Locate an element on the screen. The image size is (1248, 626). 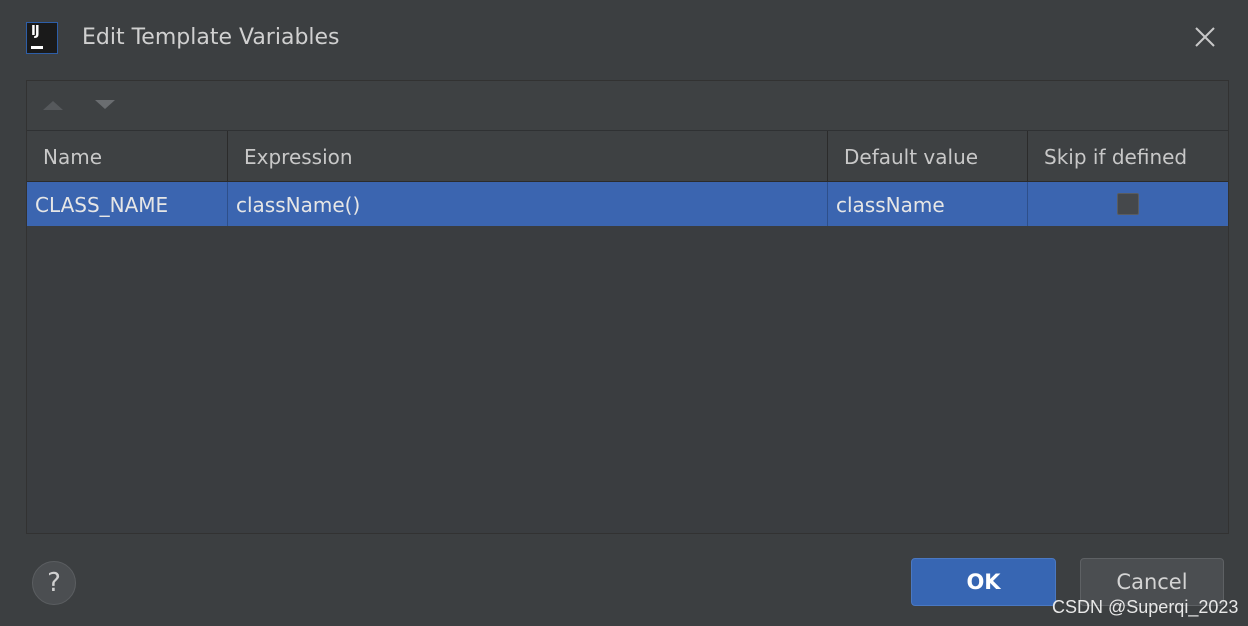
app-logo-bar is located at coordinates (37, 47).